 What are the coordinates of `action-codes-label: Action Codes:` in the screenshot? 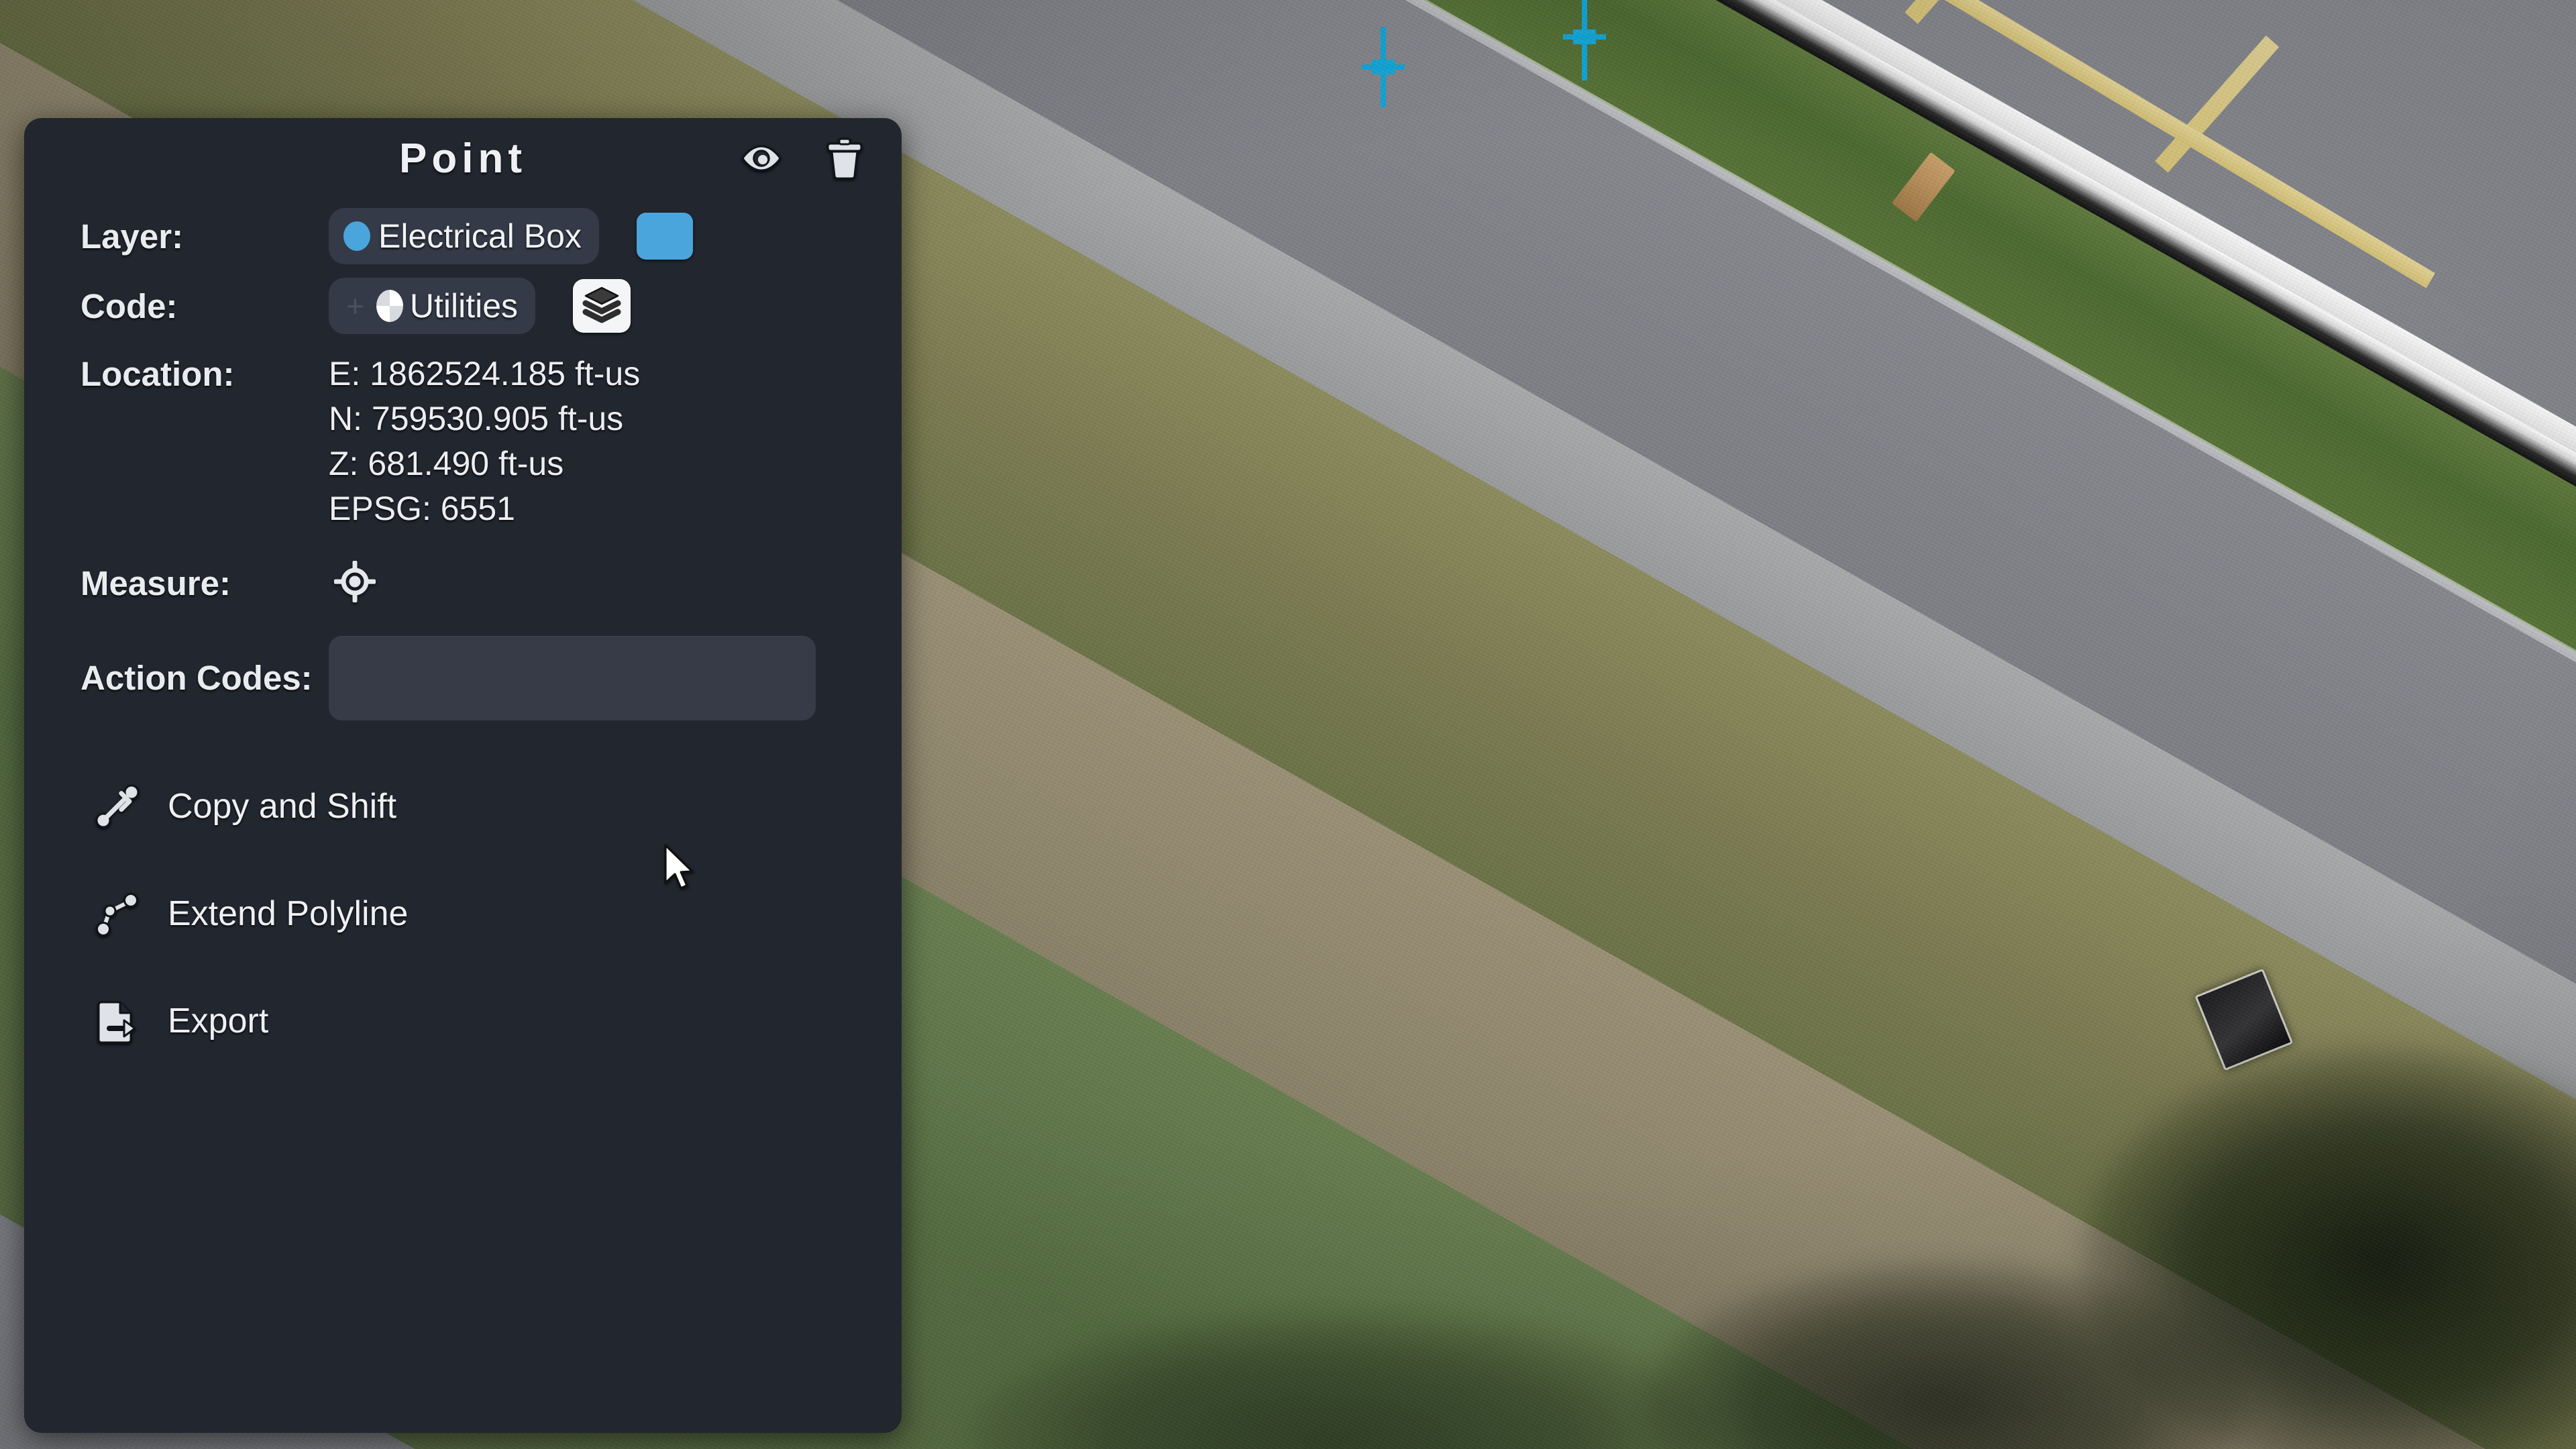 It's located at (196, 677).